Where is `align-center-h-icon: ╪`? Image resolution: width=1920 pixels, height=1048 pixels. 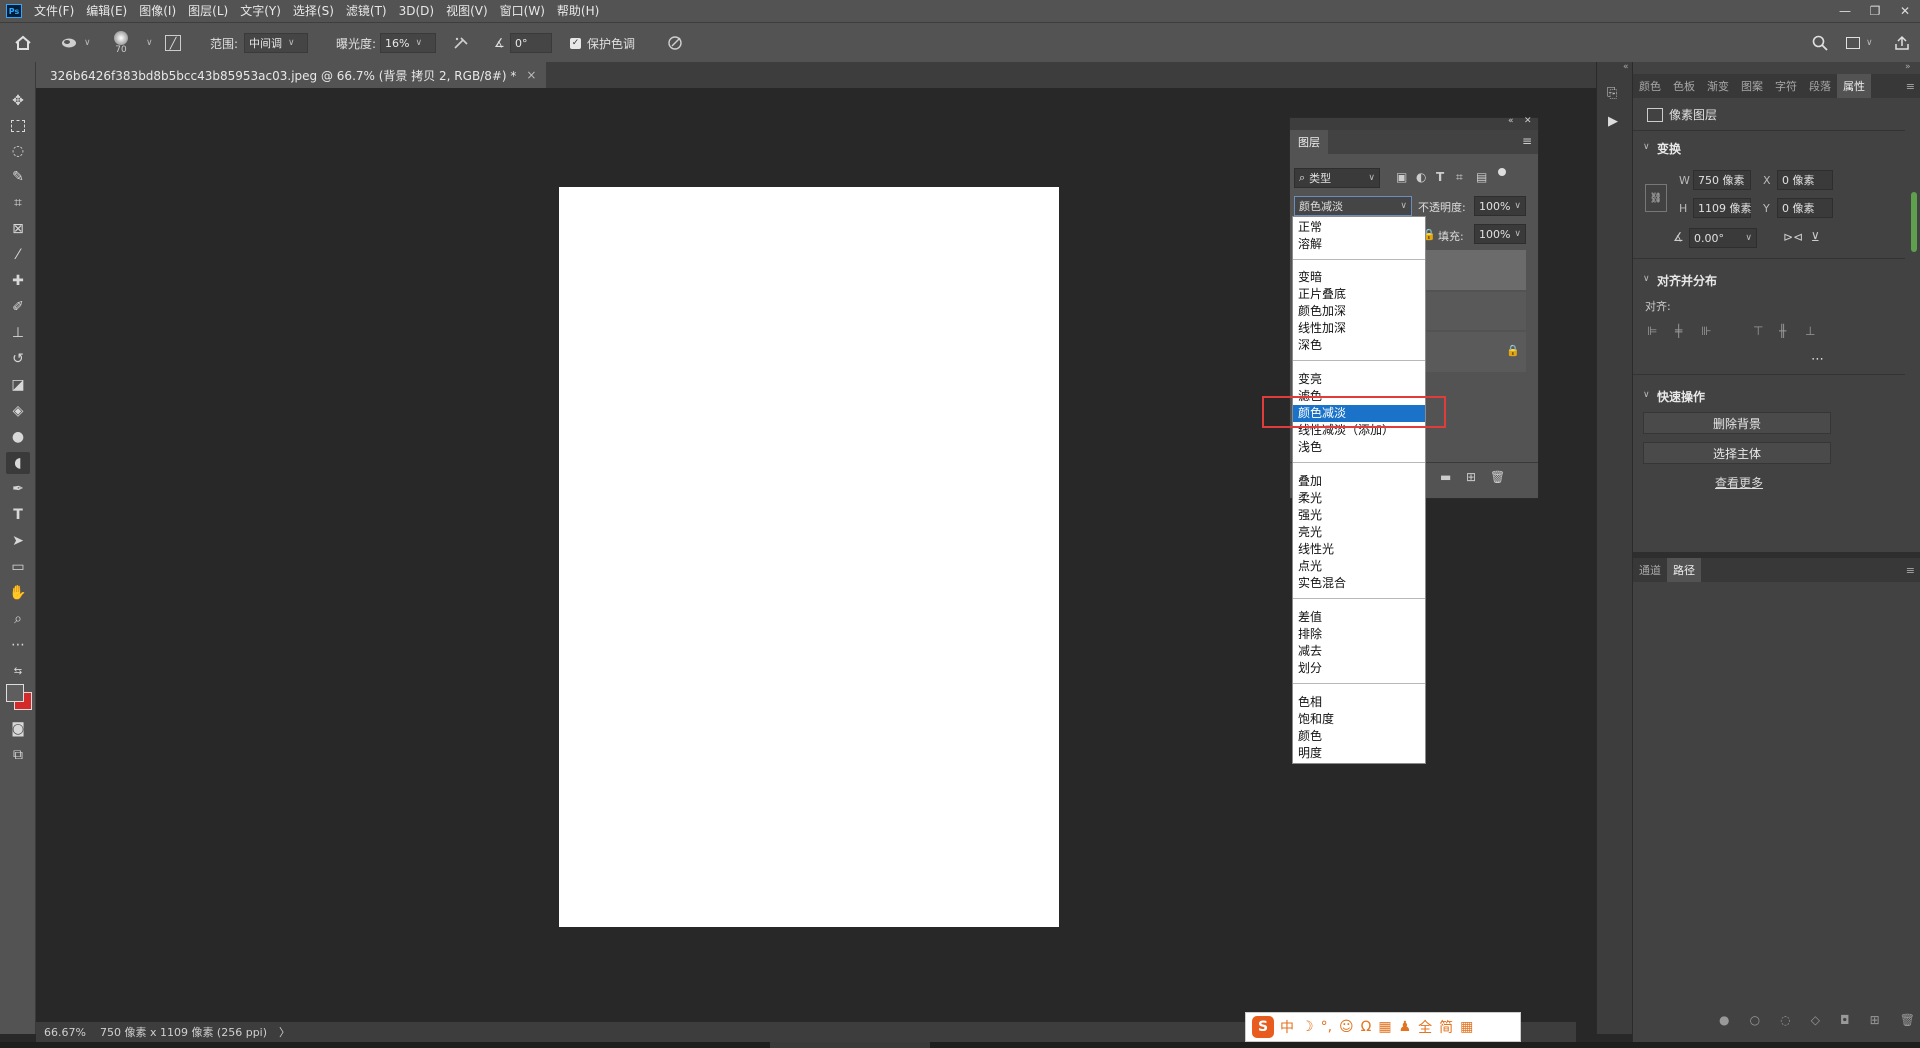 align-center-h-icon: ╪ is located at coordinates (1678, 331).